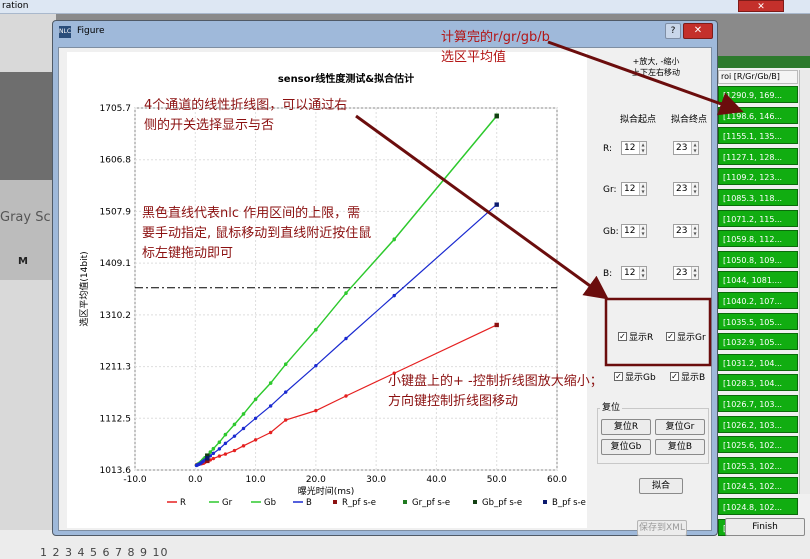  What do you see at coordinates (626, 427) in the screenshot?
I see `reset-r-button: 复位R` at bounding box center [626, 427].